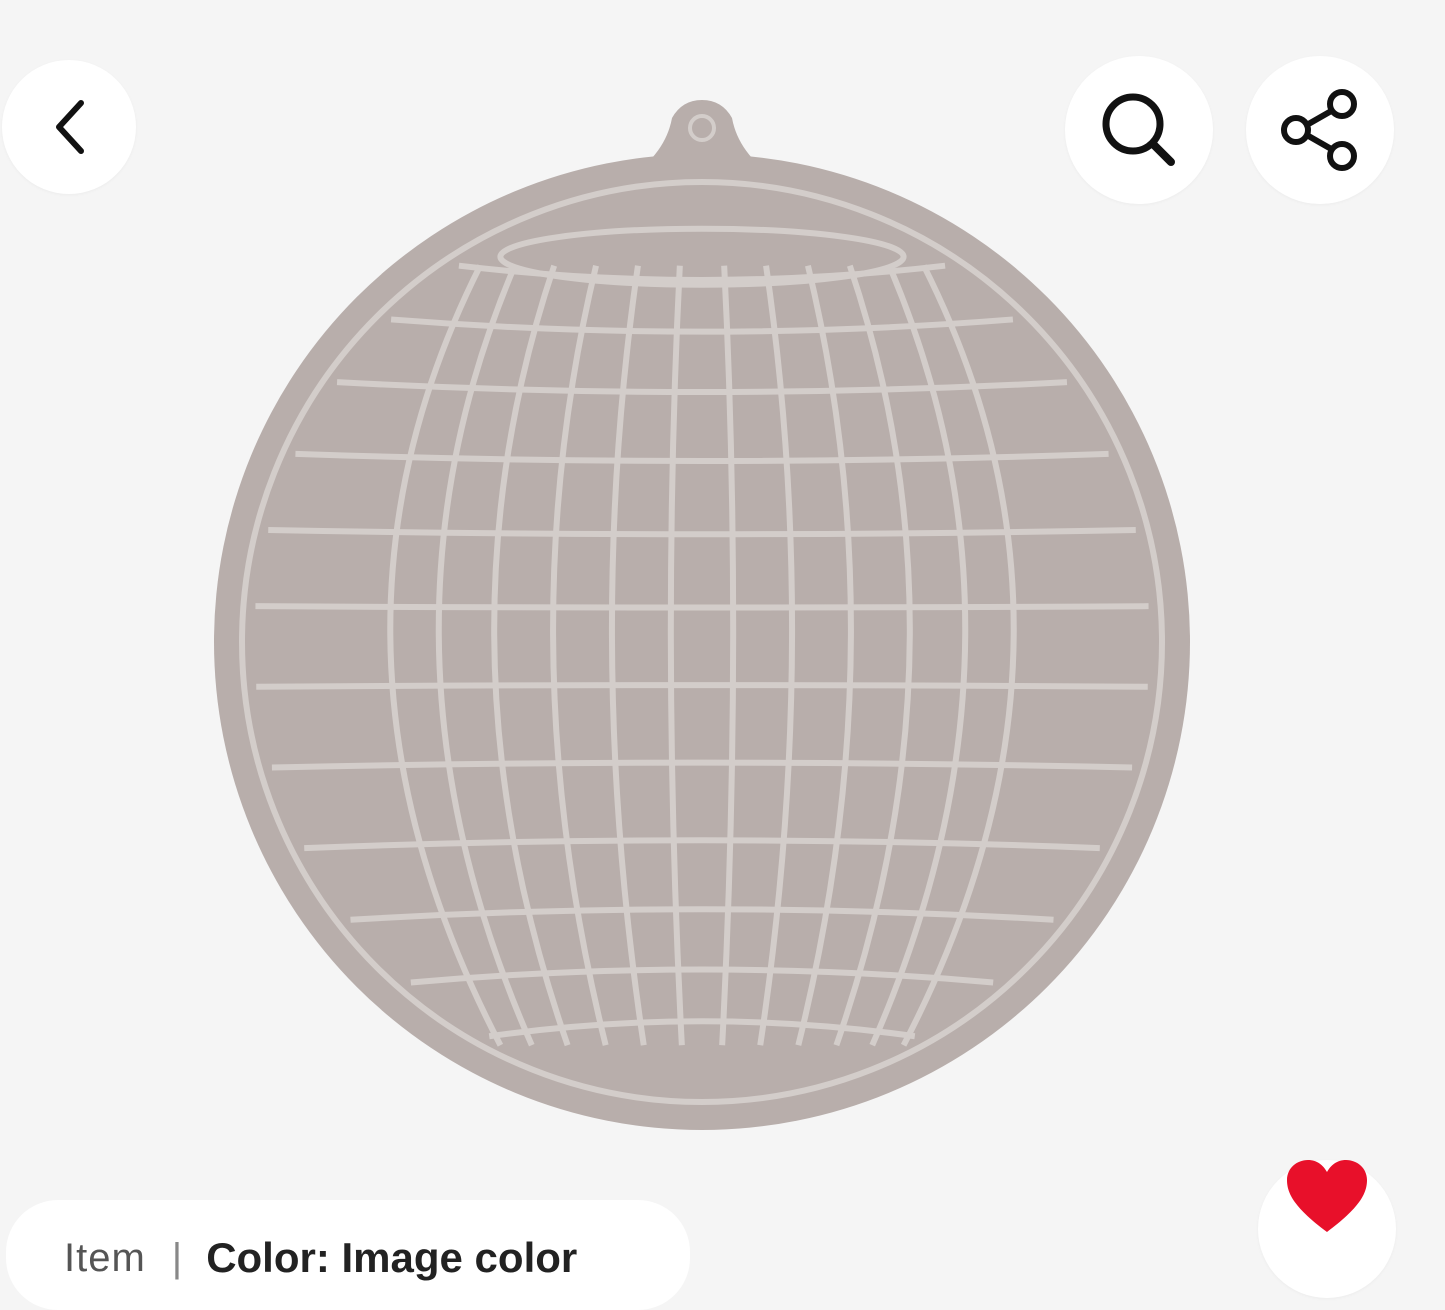 Image resolution: width=1445 pixels, height=1310 pixels. Describe the element at coordinates (105, 1257) in the screenshot. I see `item-label: Item` at that location.